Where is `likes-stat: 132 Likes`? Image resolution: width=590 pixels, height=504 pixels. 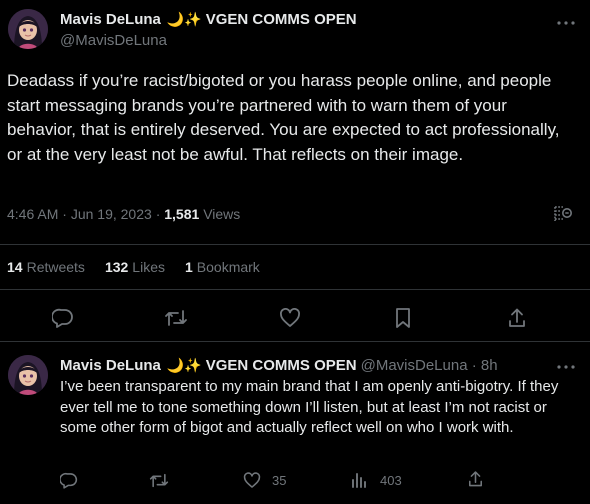
likes-stat: 132 Likes is located at coordinates (135, 267).